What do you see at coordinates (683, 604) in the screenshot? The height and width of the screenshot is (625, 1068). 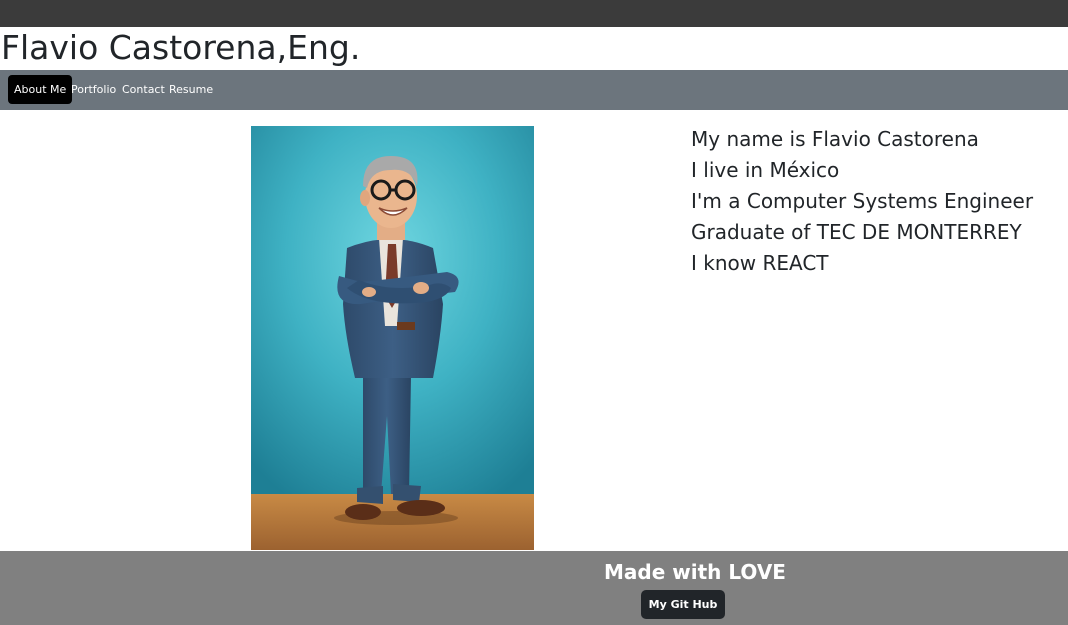 I see `github-button: My Git Hub` at bounding box center [683, 604].